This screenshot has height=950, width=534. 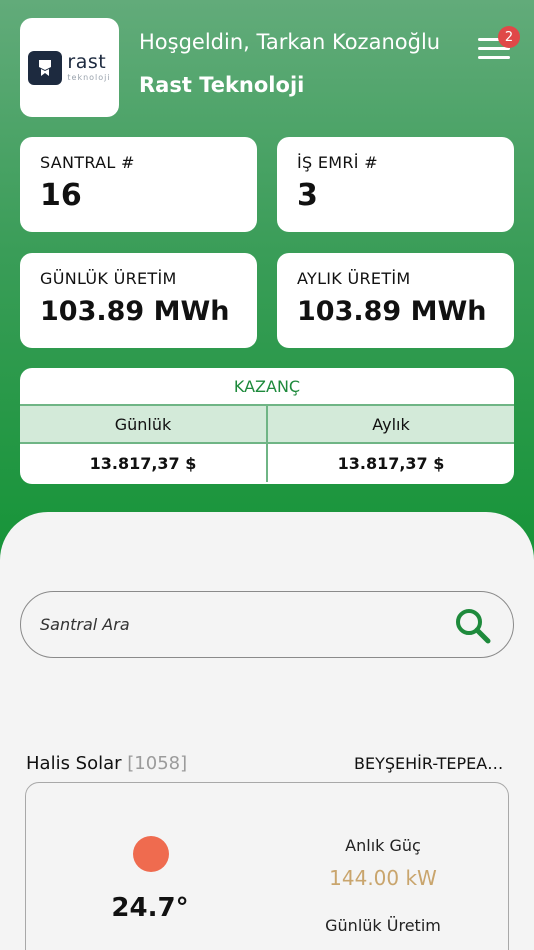 What do you see at coordinates (337, 162) in the screenshot?
I see `work-order-label: İŞ EMRİ #` at bounding box center [337, 162].